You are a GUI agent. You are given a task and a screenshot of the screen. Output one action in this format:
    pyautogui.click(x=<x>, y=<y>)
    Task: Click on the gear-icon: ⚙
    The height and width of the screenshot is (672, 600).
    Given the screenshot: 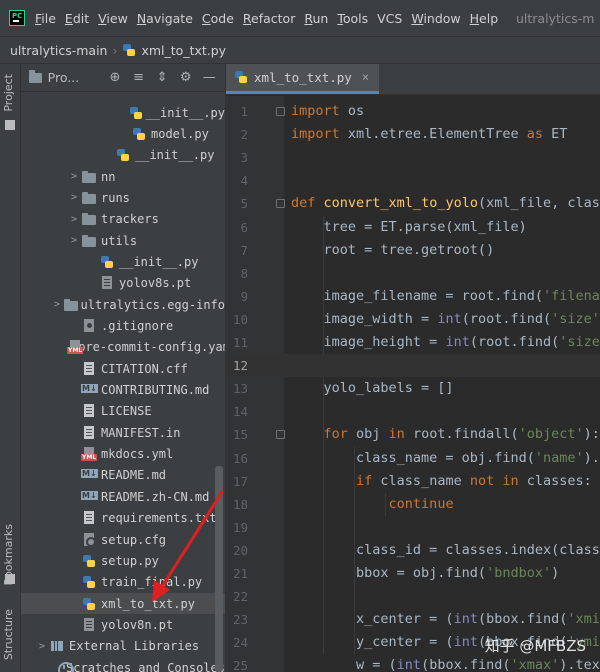 What is the action you would take?
    pyautogui.click(x=186, y=77)
    